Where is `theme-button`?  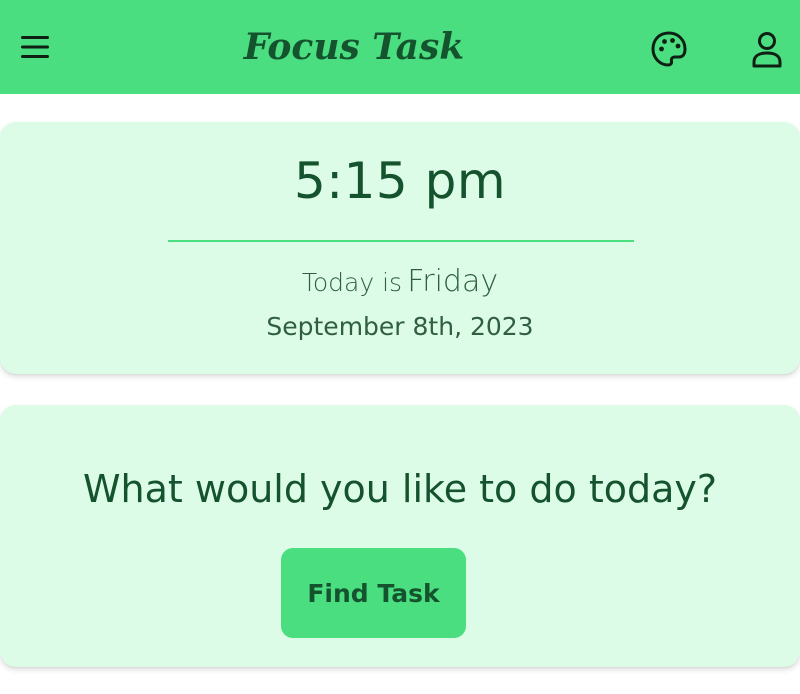 theme-button is located at coordinates (669, 49).